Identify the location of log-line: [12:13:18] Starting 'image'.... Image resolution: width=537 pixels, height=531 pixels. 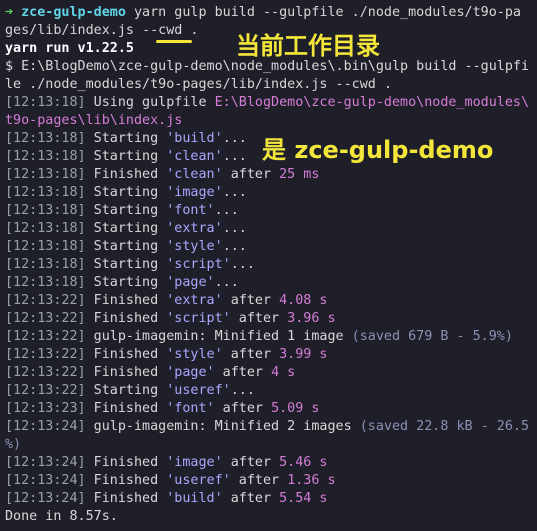
(268, 193).